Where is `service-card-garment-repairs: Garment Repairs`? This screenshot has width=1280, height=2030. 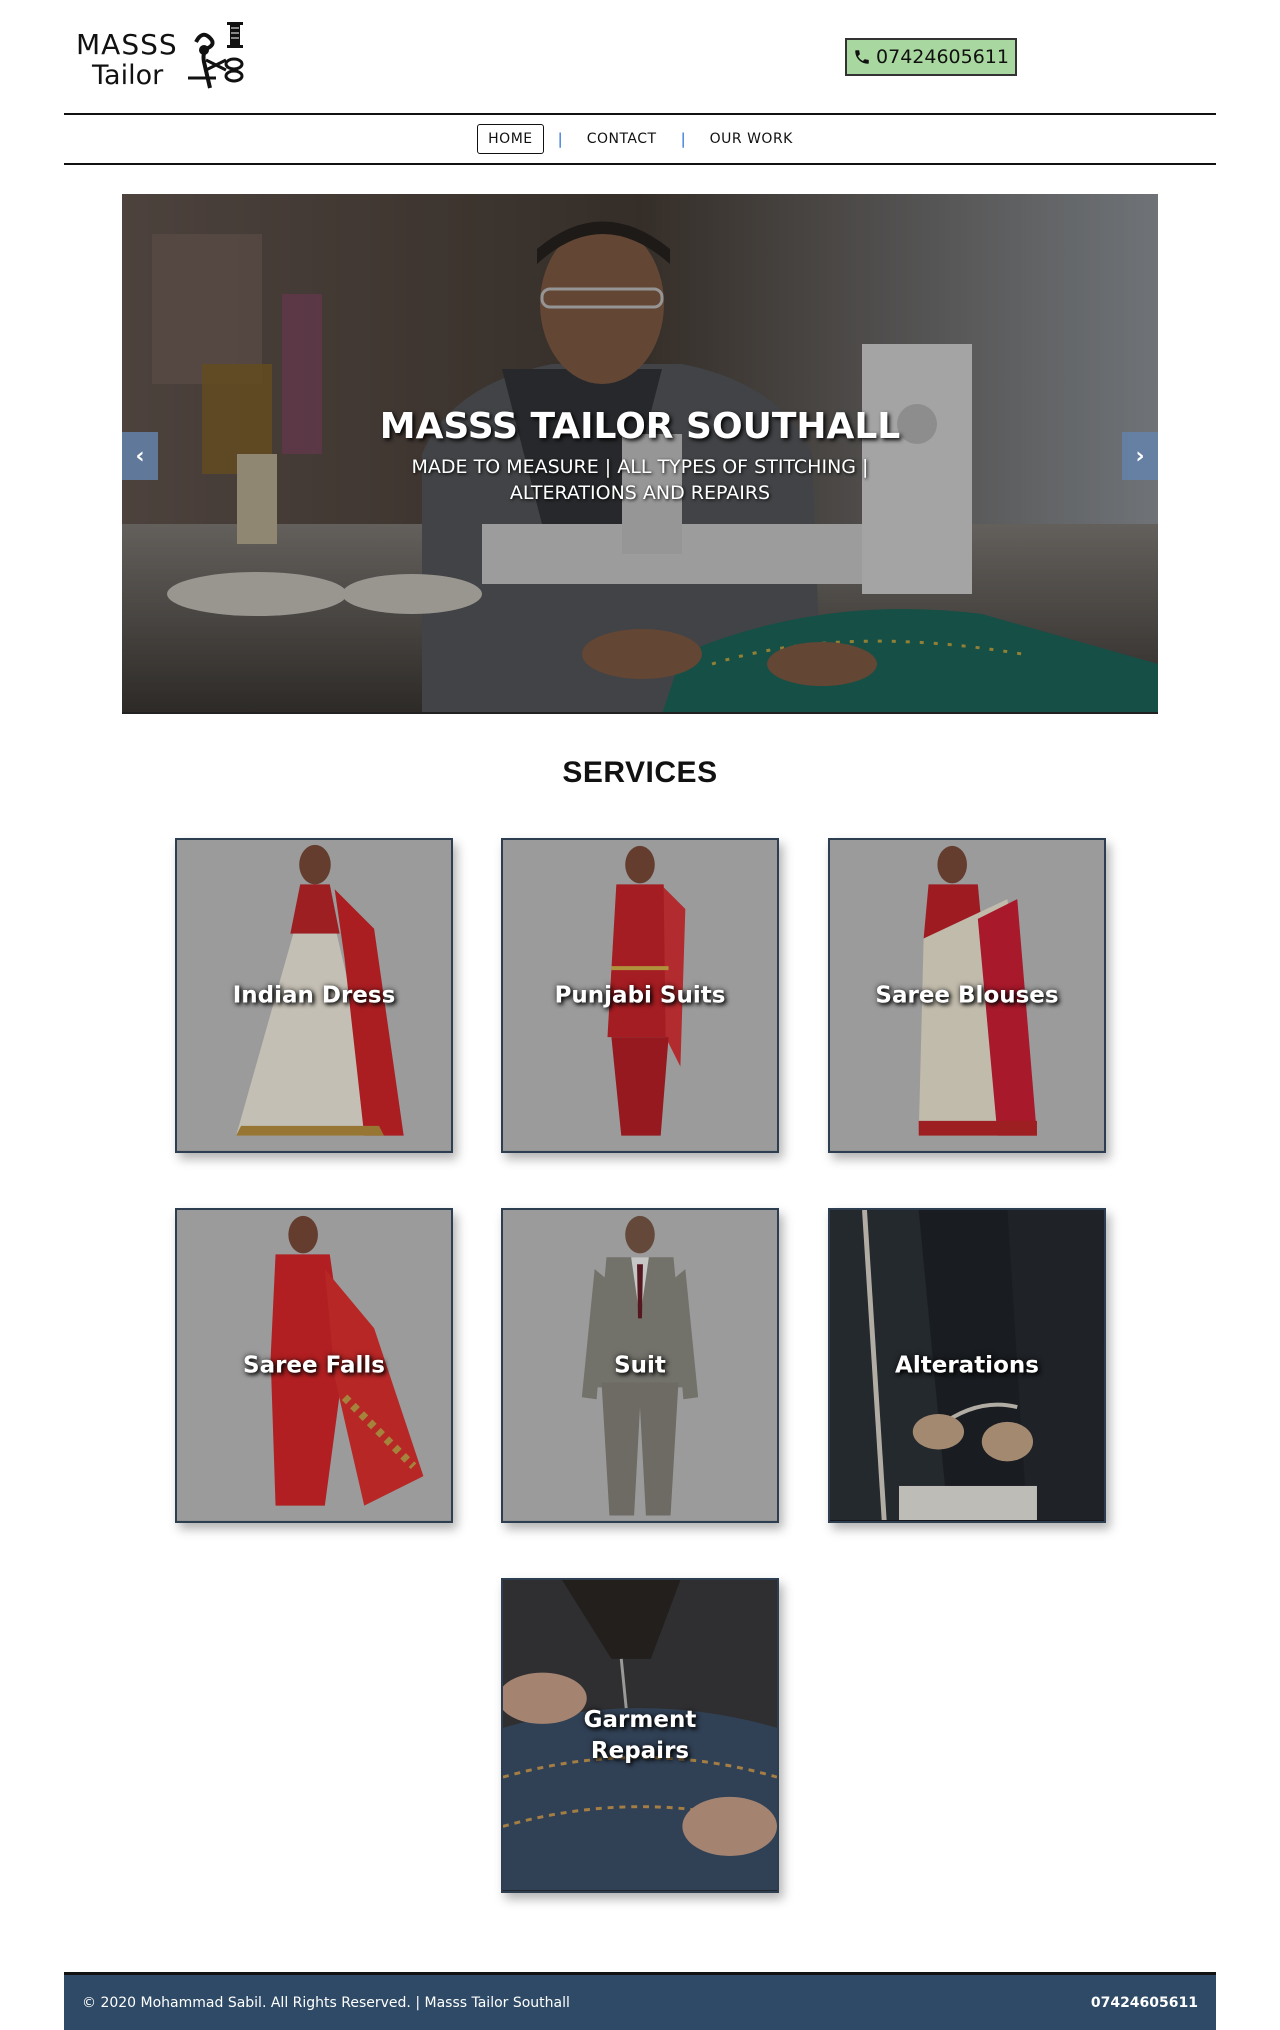
service-card-garment-repairs: Garment Repairs is located at coordinates (640, 1735).